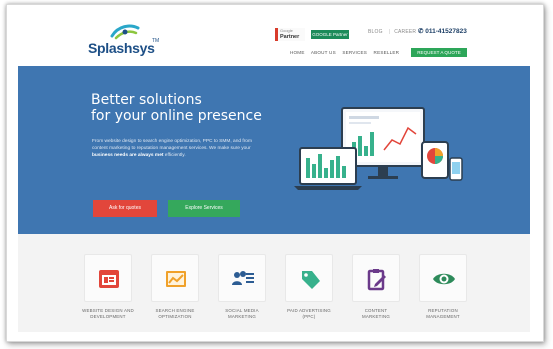 Image resolution: width=553 pixels, height=349 pixels. I want to click on service-social-media: SOCIAL MEDIA MARKETING, so click(242, 287).